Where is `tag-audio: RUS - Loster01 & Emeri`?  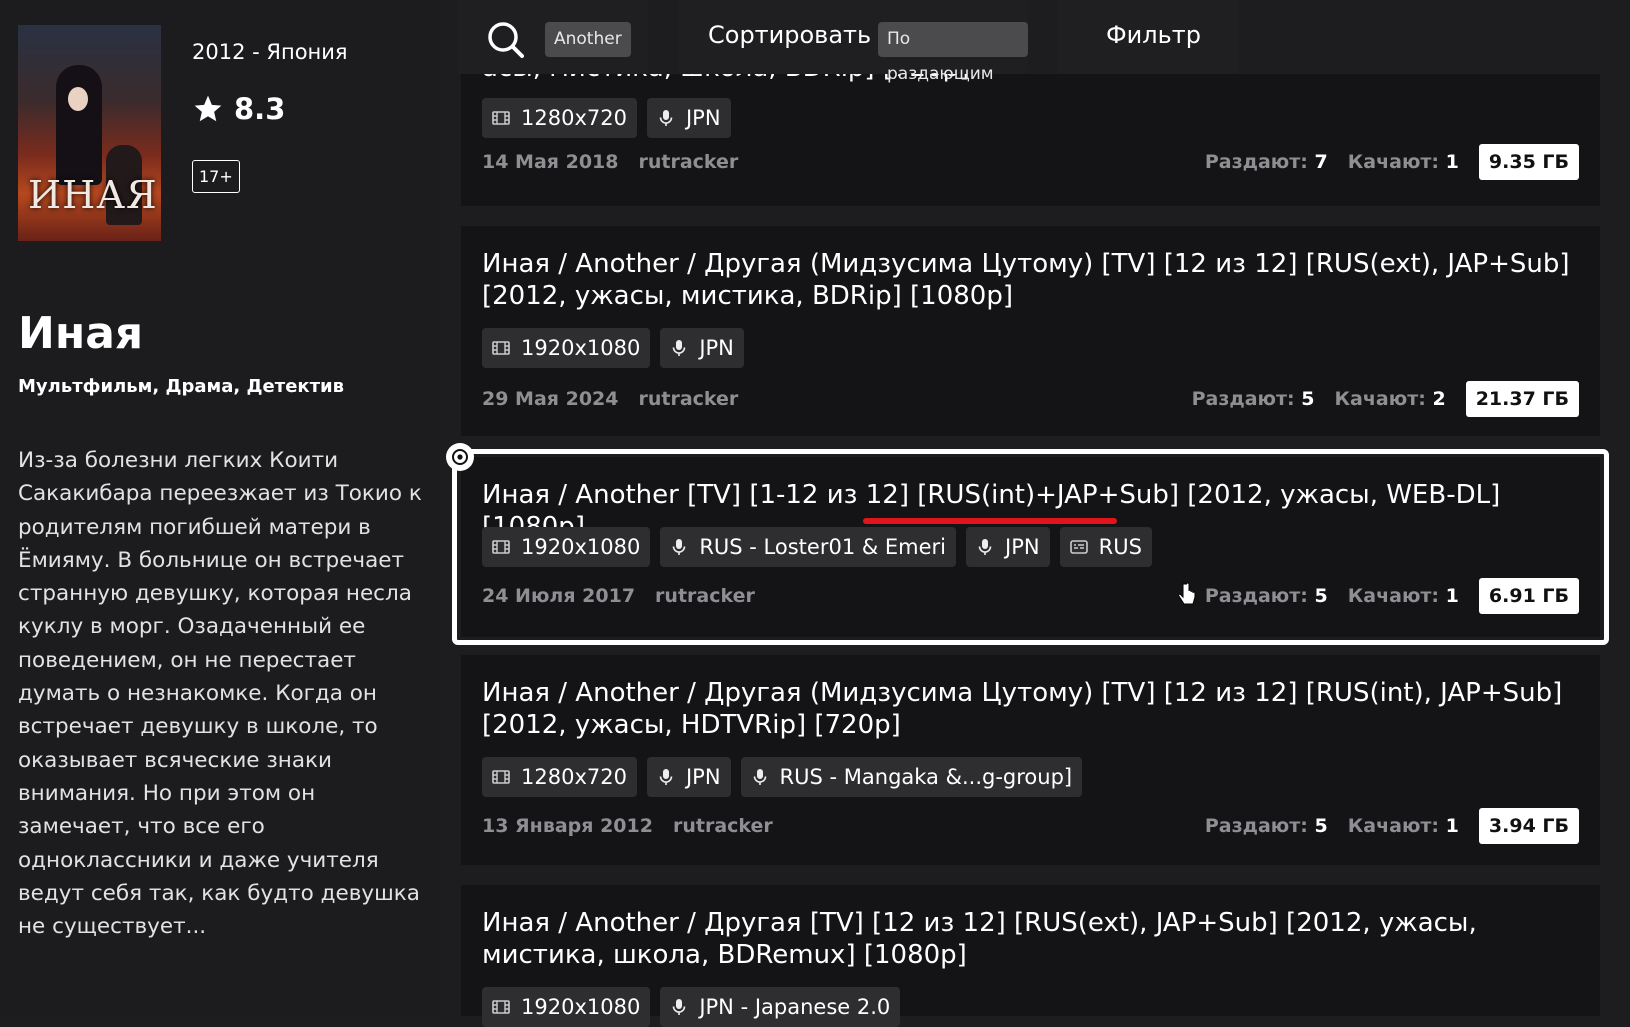
tag-audio: RUS - Loster01 & Emeri is located at coordinates (808, 547).